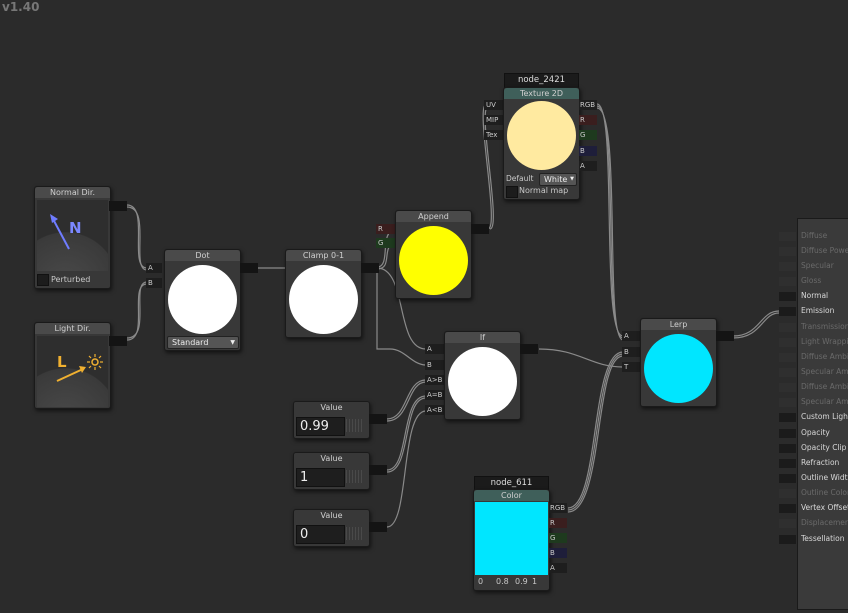 Image resolution: width=848 pixels, height=613 pixels. I want to click on color-output-b: B, so click(558, 553).